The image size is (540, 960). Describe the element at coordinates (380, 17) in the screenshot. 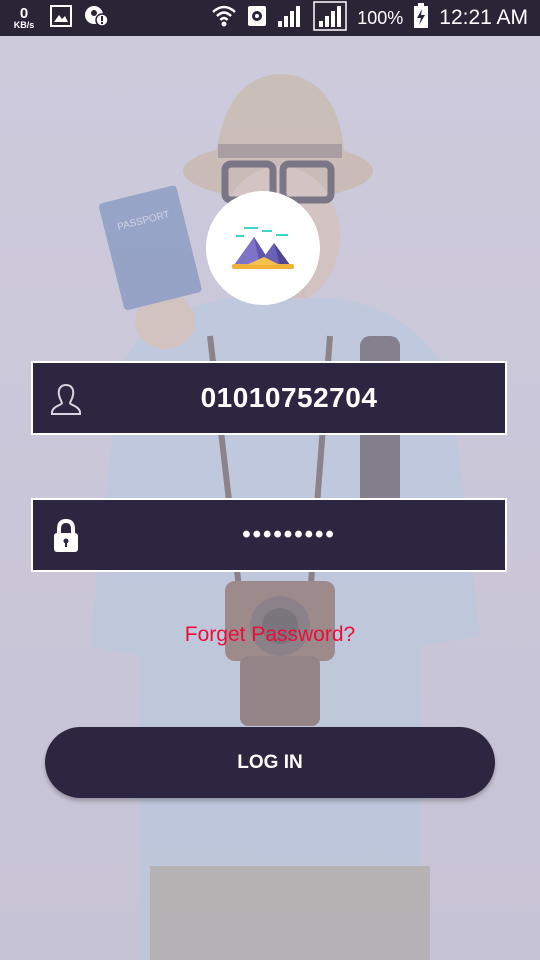

I see `battery-percent: 100%` at that location.